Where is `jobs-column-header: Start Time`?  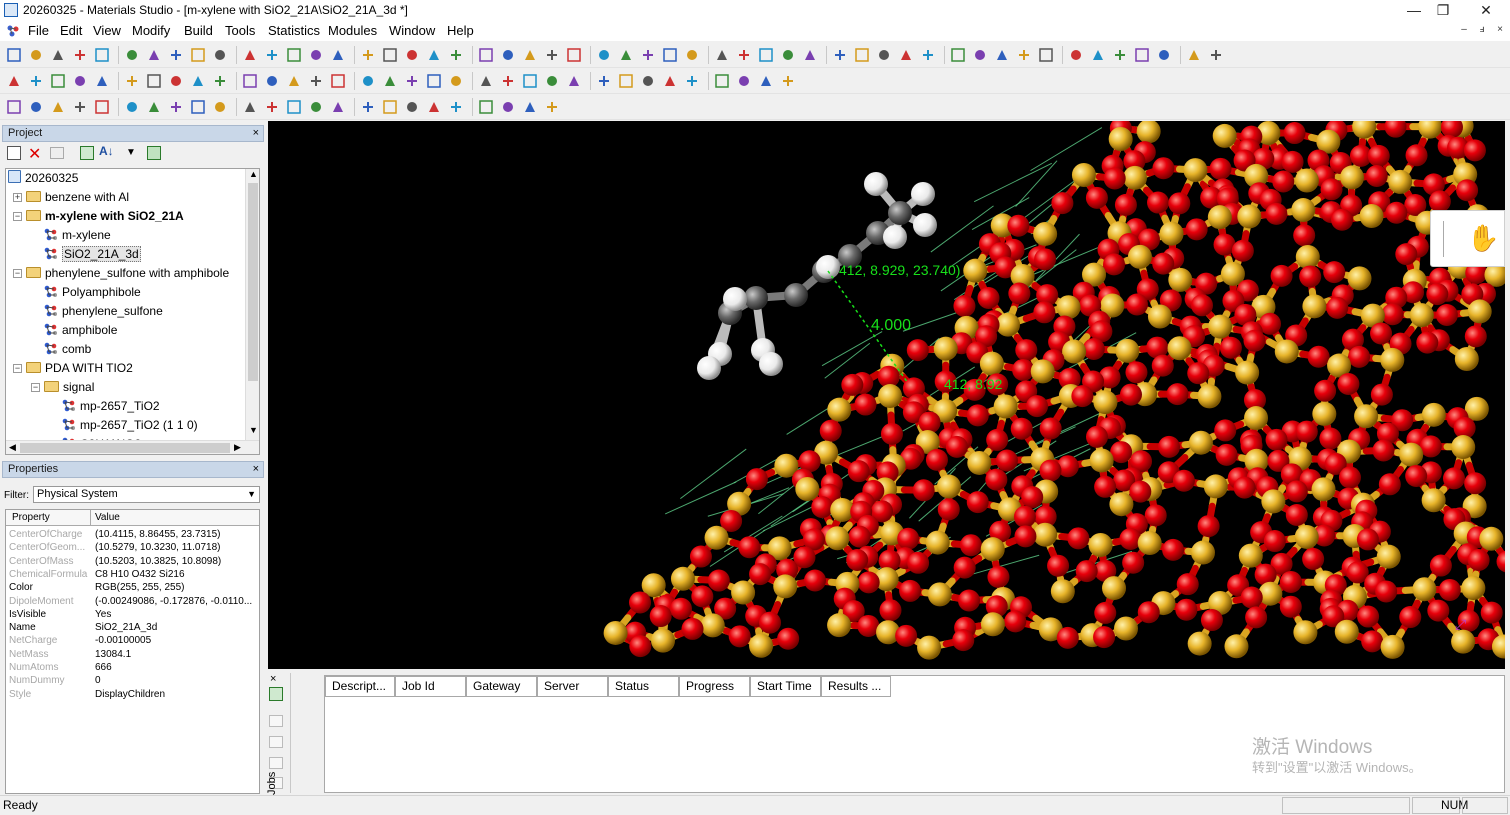
jobs-column-header: Start Time is located at coordinates (785, 686).